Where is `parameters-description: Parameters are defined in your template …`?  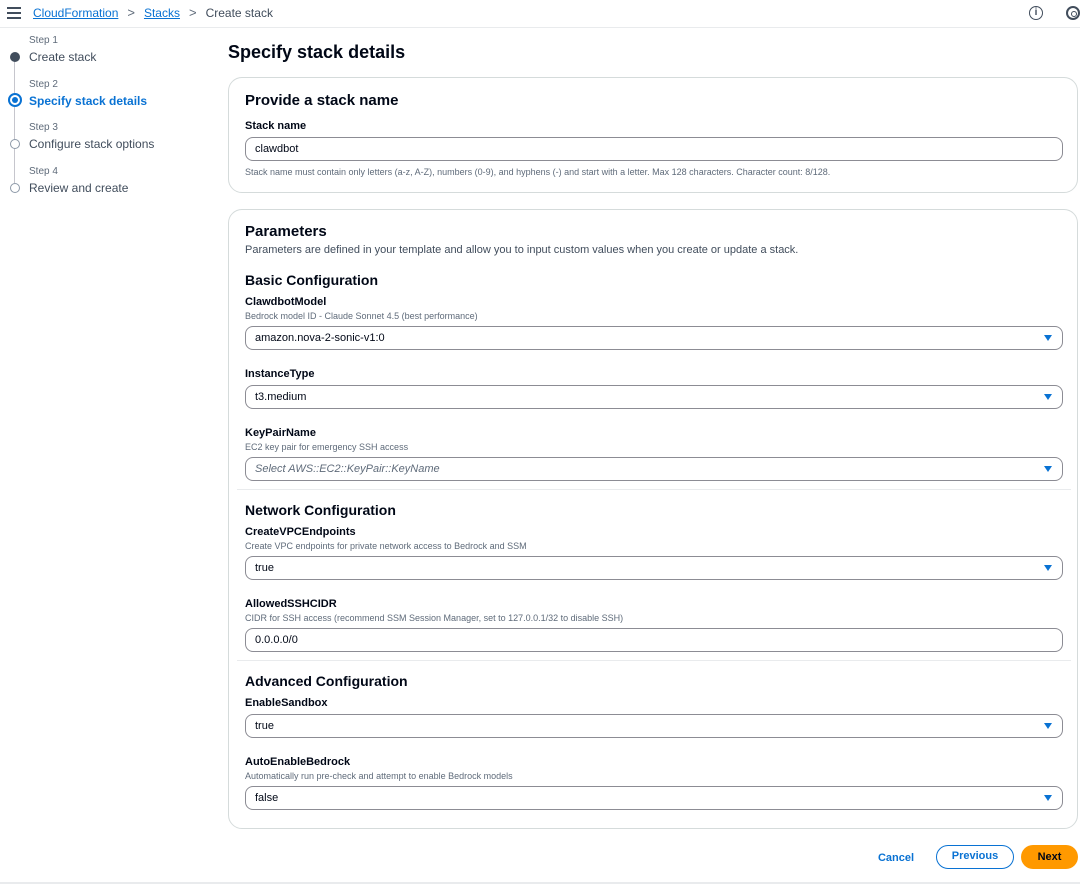
parameters-description: Parameters are defined in your template … is located at coordinates (522, 250).